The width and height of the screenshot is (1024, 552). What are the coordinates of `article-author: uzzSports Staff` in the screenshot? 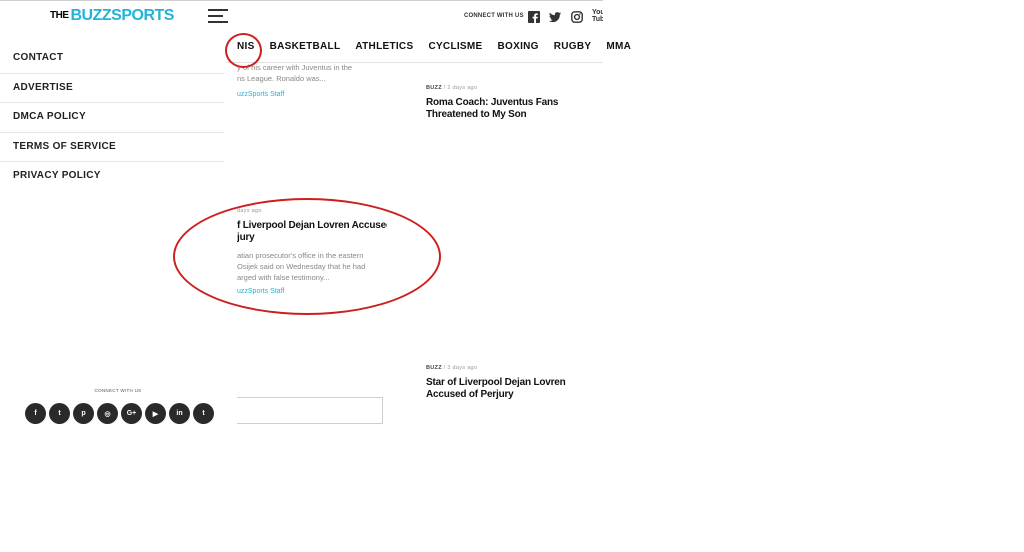 It's located at (312, 94).